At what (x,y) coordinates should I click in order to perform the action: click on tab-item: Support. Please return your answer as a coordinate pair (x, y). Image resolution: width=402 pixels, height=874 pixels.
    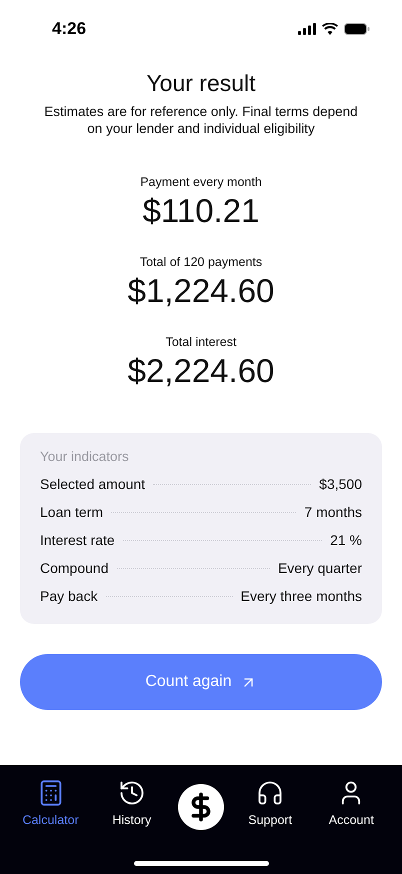
    Looking at the image, I should click on (270, 803).